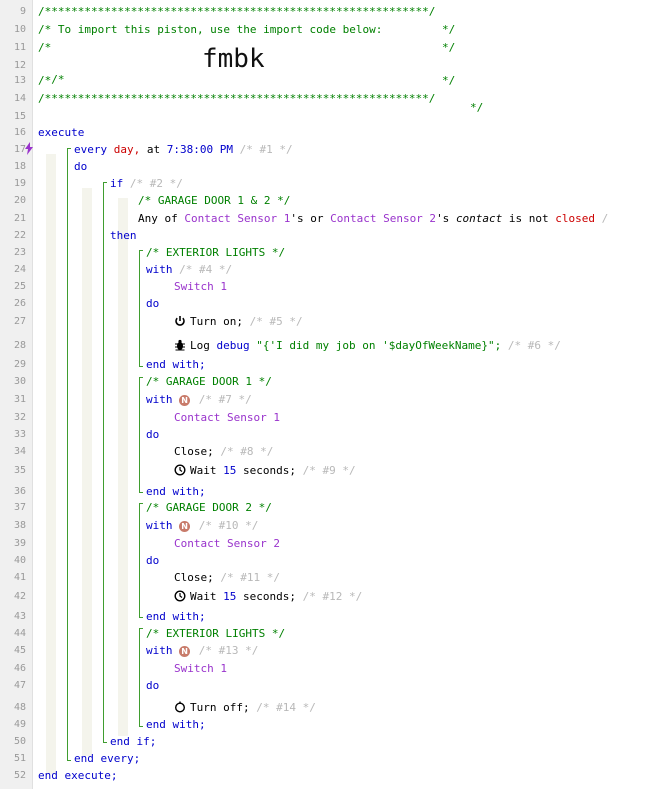 This screenshot has height=789, width=666. What do you see at coordinates (19, 200) in the screenshot?
I see `line-number: 20` at bounding box center [19, 200].